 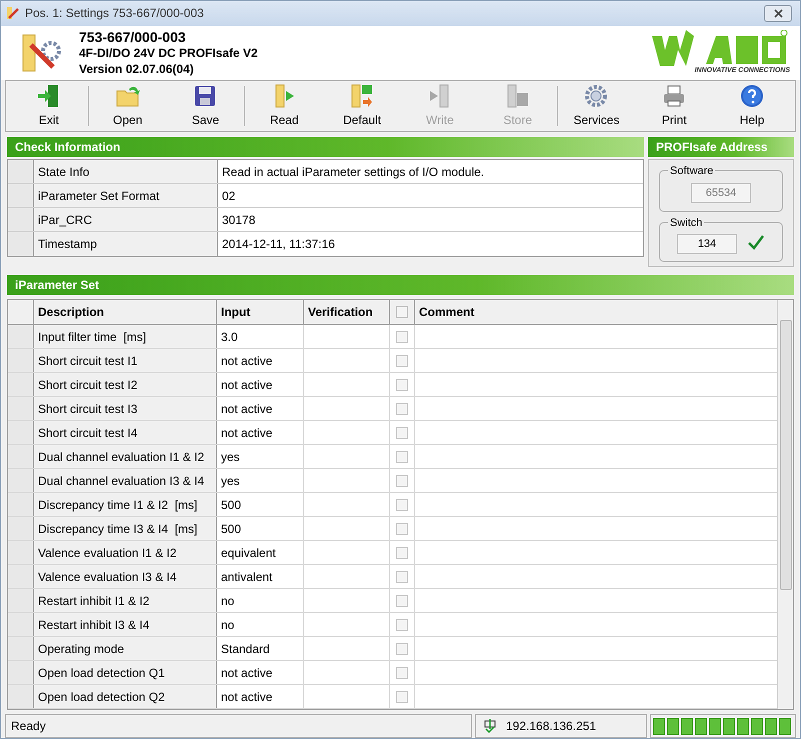 I want to click on toolbar-button: Open, so click(x=127, y=106).